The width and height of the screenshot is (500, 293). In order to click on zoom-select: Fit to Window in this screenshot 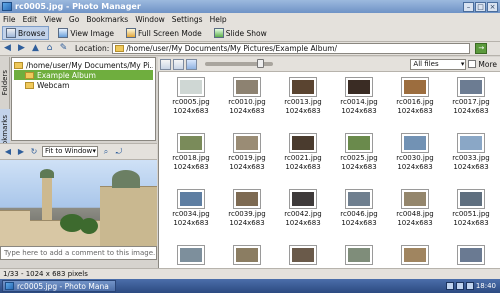, I will do `click(70, 151)`.